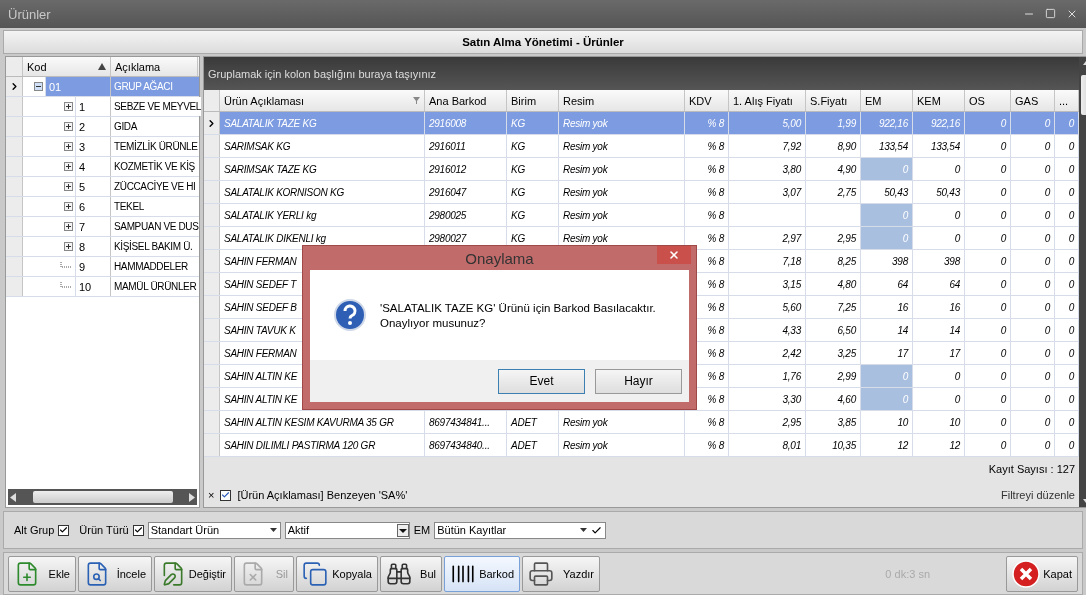 This screenshot has width=1086, height=595. I want to click on table-cell: 5,60, so click(767, 307).